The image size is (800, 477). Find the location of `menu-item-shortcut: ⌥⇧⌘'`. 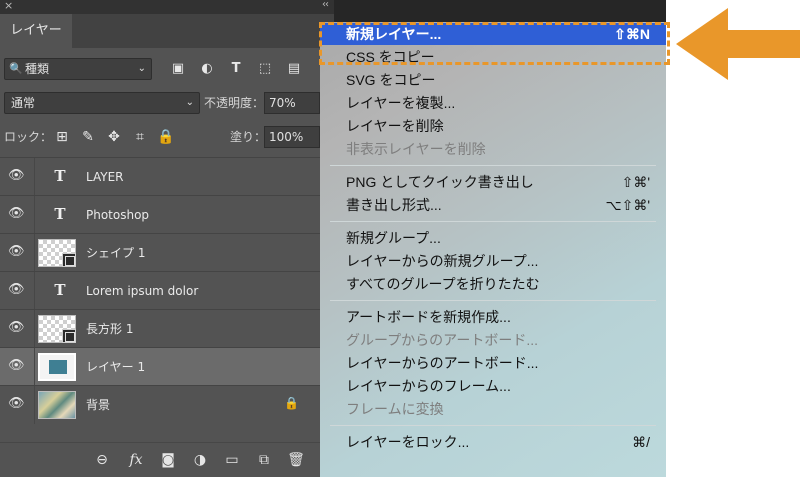

menu-item-shortcut: ⌥⇧⌘' is located at coordinates (627, 205).